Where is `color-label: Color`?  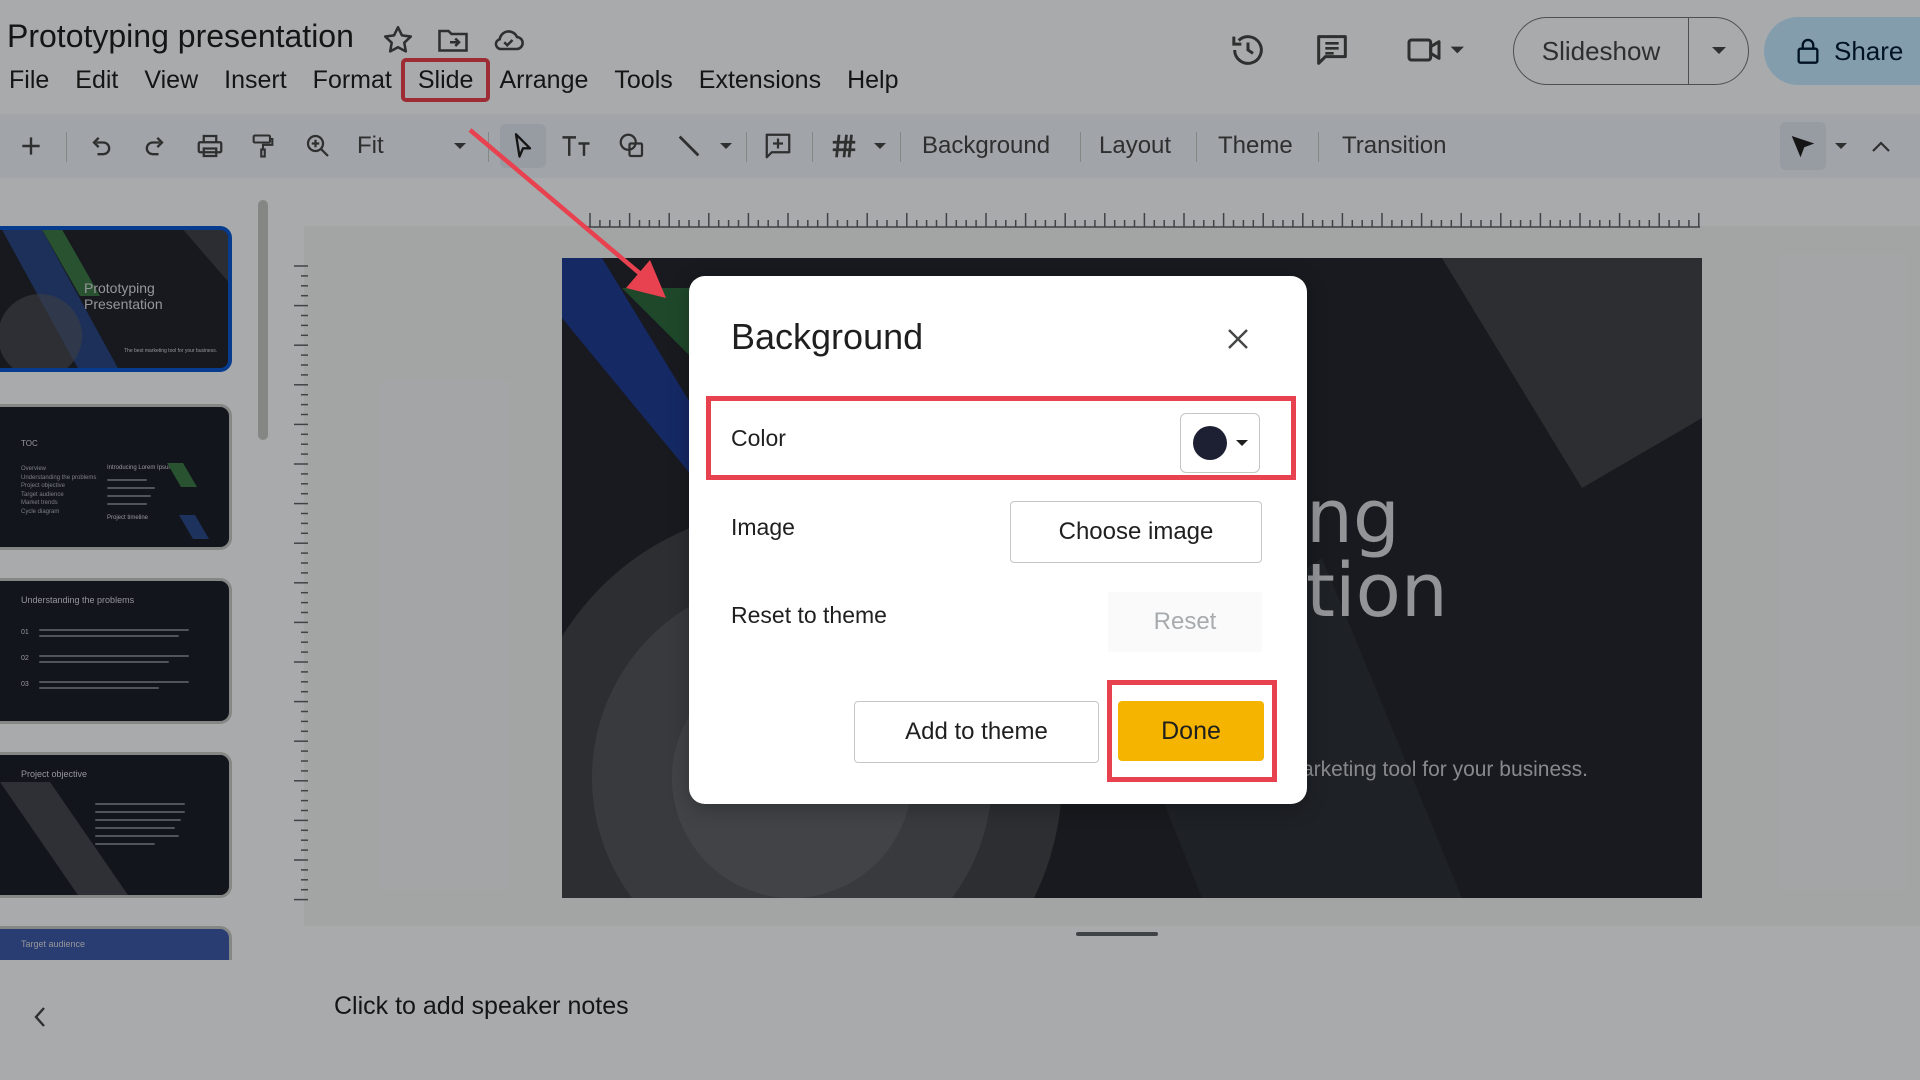 color-label: Color is located at coordinates (758, 438).